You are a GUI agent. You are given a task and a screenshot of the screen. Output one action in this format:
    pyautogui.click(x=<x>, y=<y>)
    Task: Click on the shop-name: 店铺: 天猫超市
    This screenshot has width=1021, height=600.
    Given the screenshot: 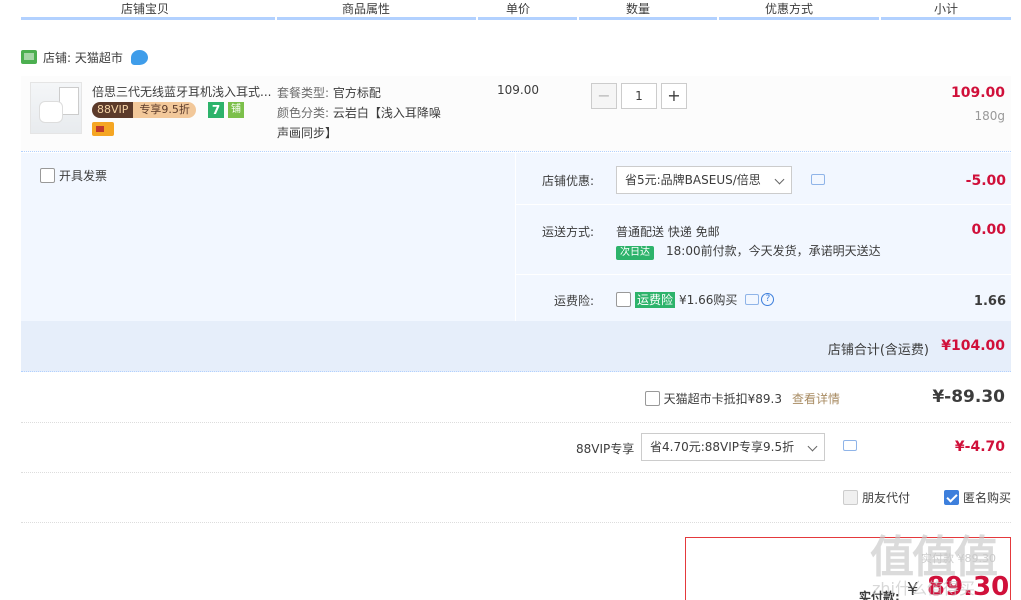 What is the action you would take?
    pyautogui.click(x=83, y=57)
    